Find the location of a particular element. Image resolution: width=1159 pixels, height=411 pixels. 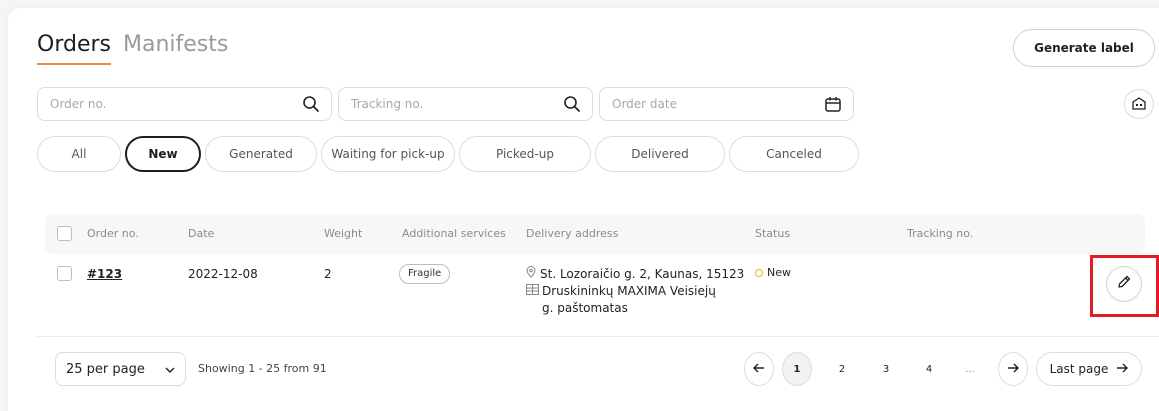

header-weight: Weight is located at coordinates (343, 233).